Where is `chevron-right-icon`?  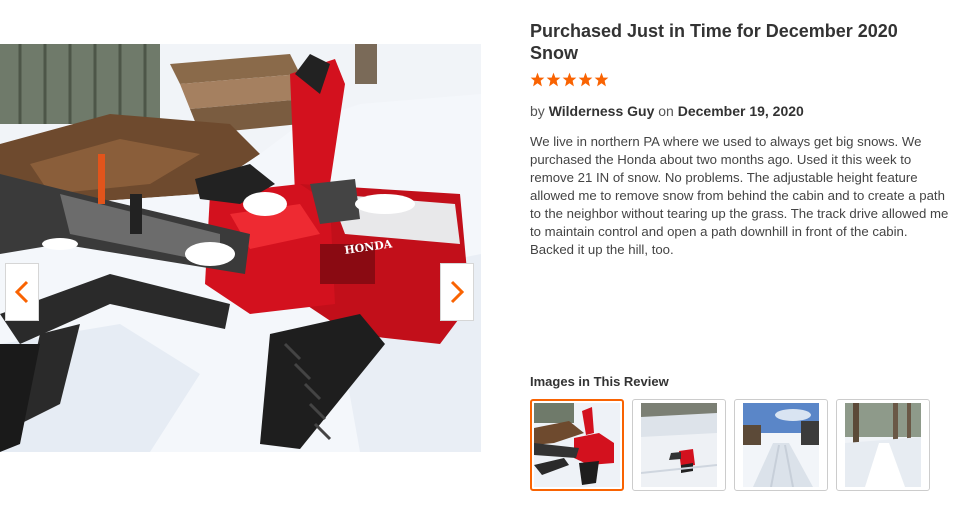
chevron-right-icon is located at coordinates (457, 292).